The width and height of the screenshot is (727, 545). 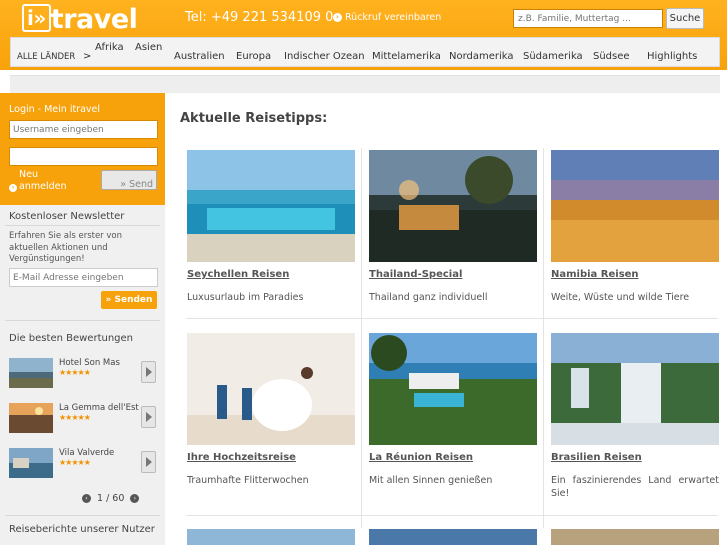 I want to click on card-title: Brasilien Reisen, so click(x=596, y=457).